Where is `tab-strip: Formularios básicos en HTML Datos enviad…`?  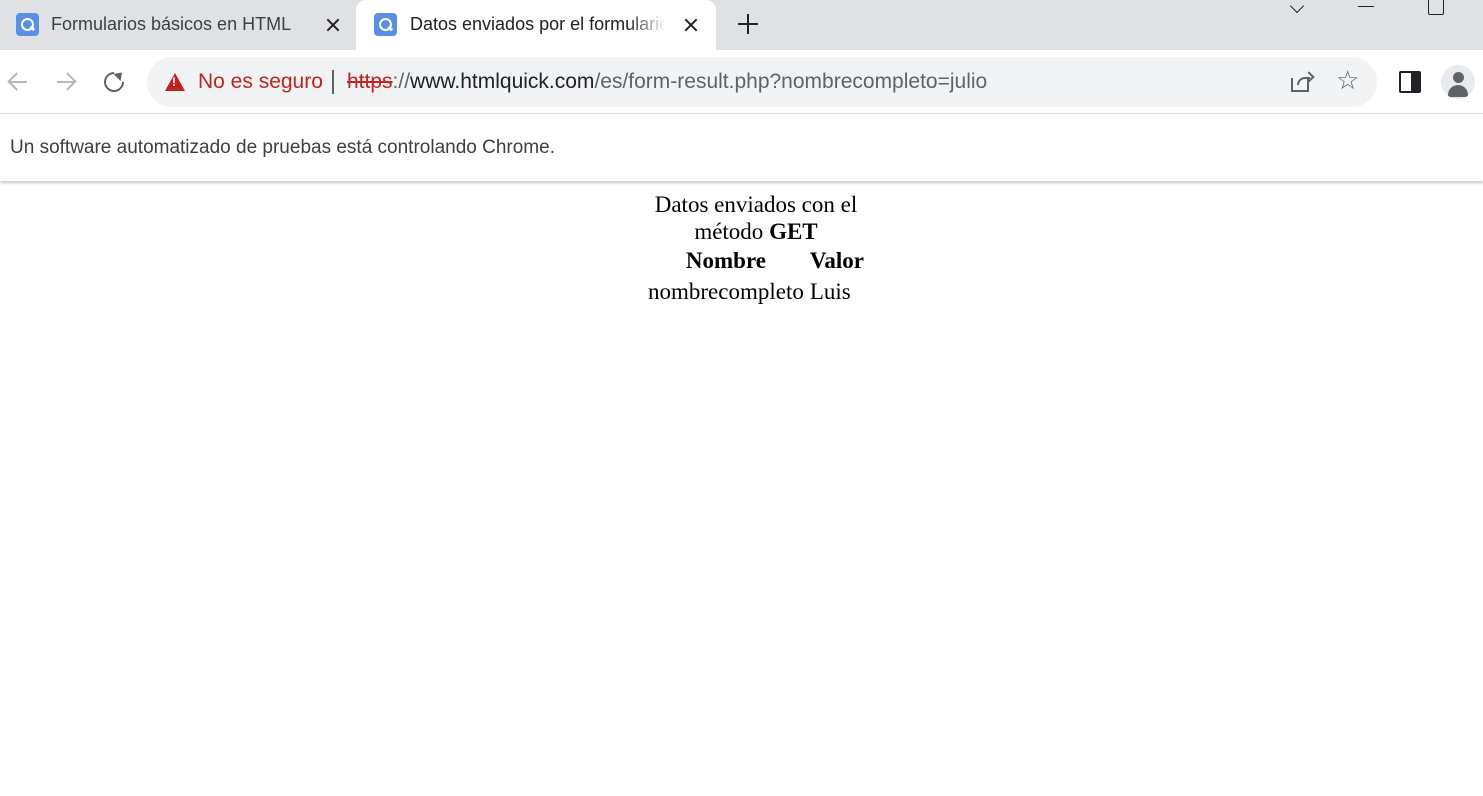 tab-strip: Formularios básicos en HTML Datos enviad… is located at coordinates (741, 25).